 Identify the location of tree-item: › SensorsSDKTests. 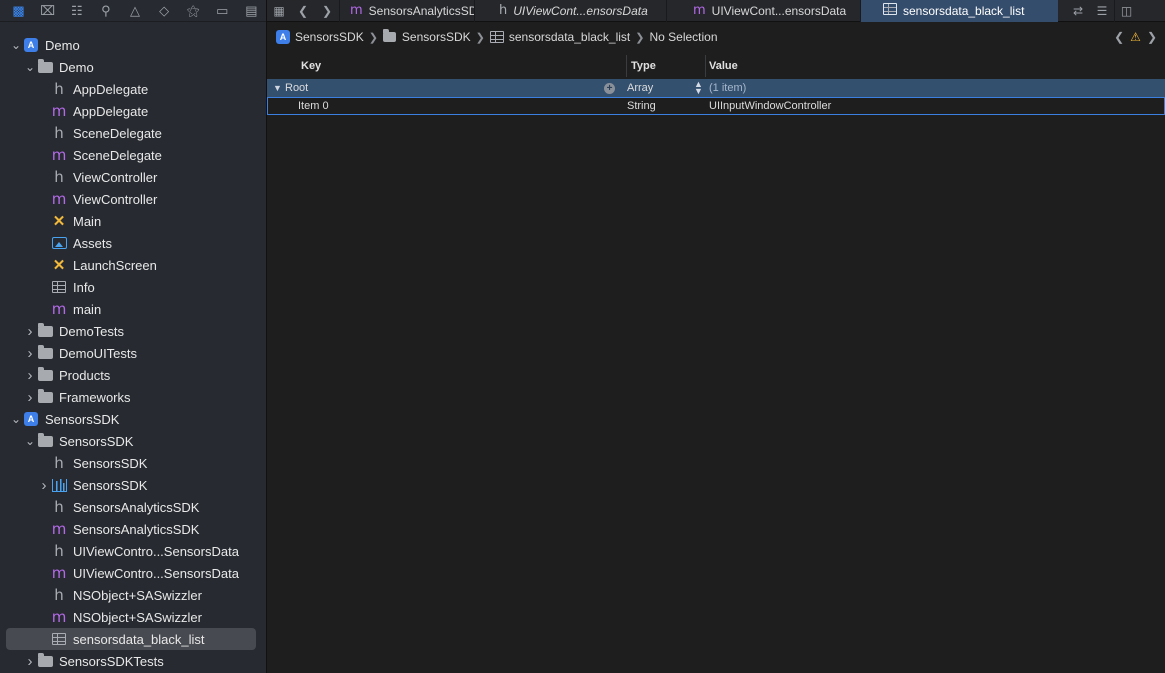
(131, 661).